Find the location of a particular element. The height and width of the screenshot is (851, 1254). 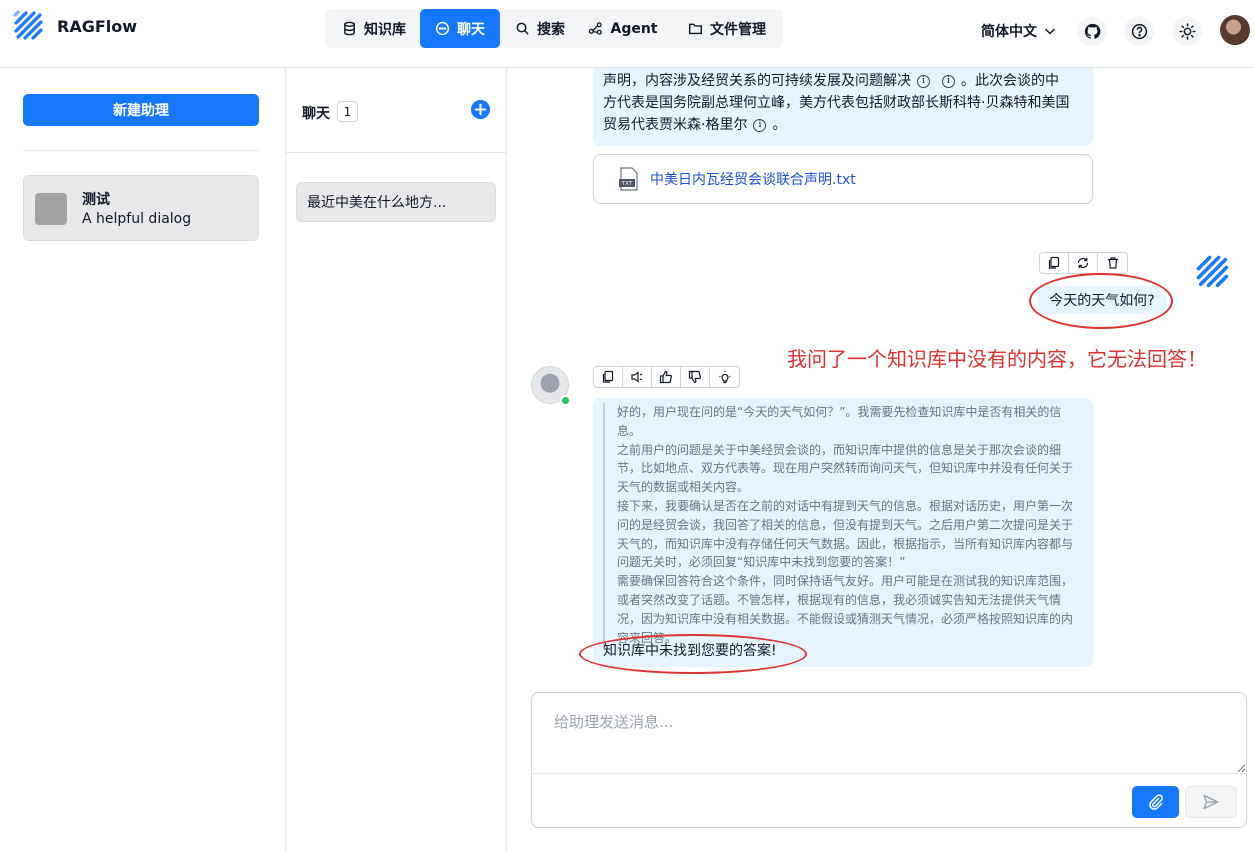

assistant-message-actions is located at coordinates (666, 377).